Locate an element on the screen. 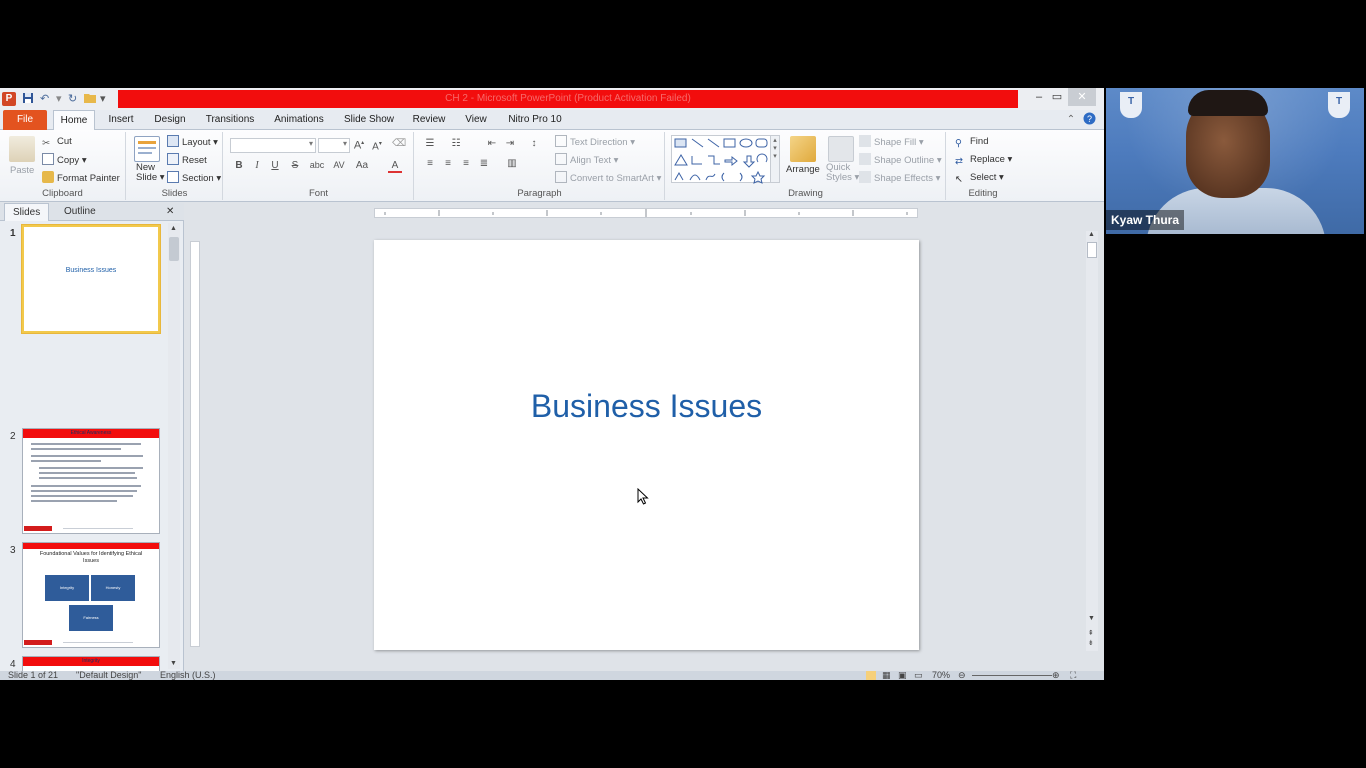 Image resolution: width=1366 pixels, height=768 pixels. zoom-level: 70% is located at coordinates (941, 675).